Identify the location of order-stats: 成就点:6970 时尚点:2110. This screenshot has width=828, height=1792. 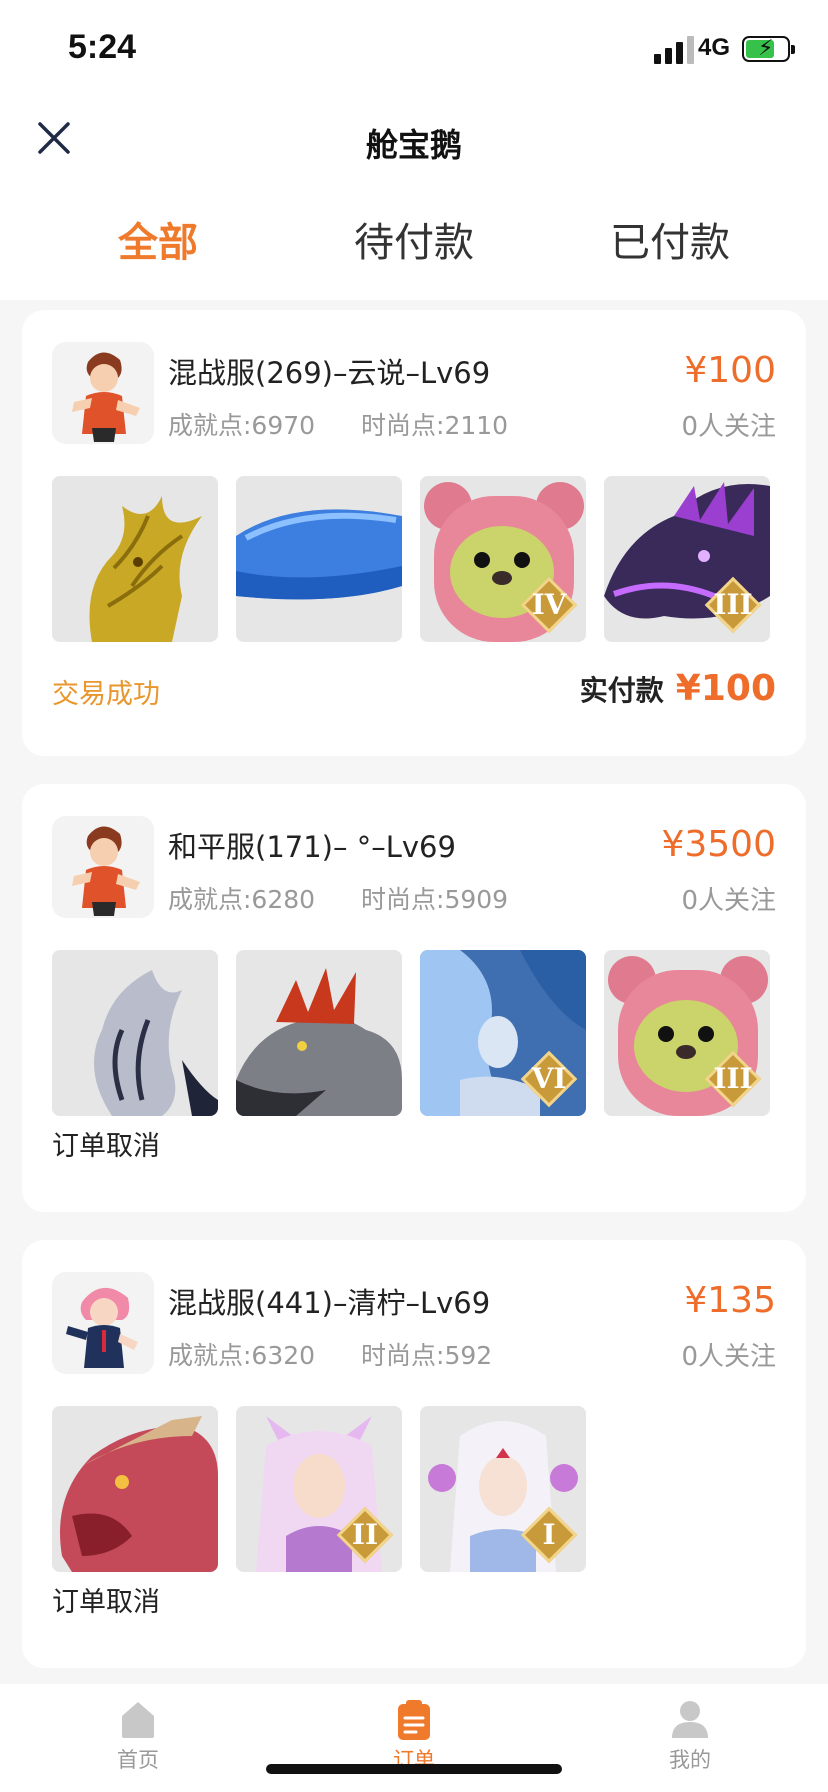
(338, 424).